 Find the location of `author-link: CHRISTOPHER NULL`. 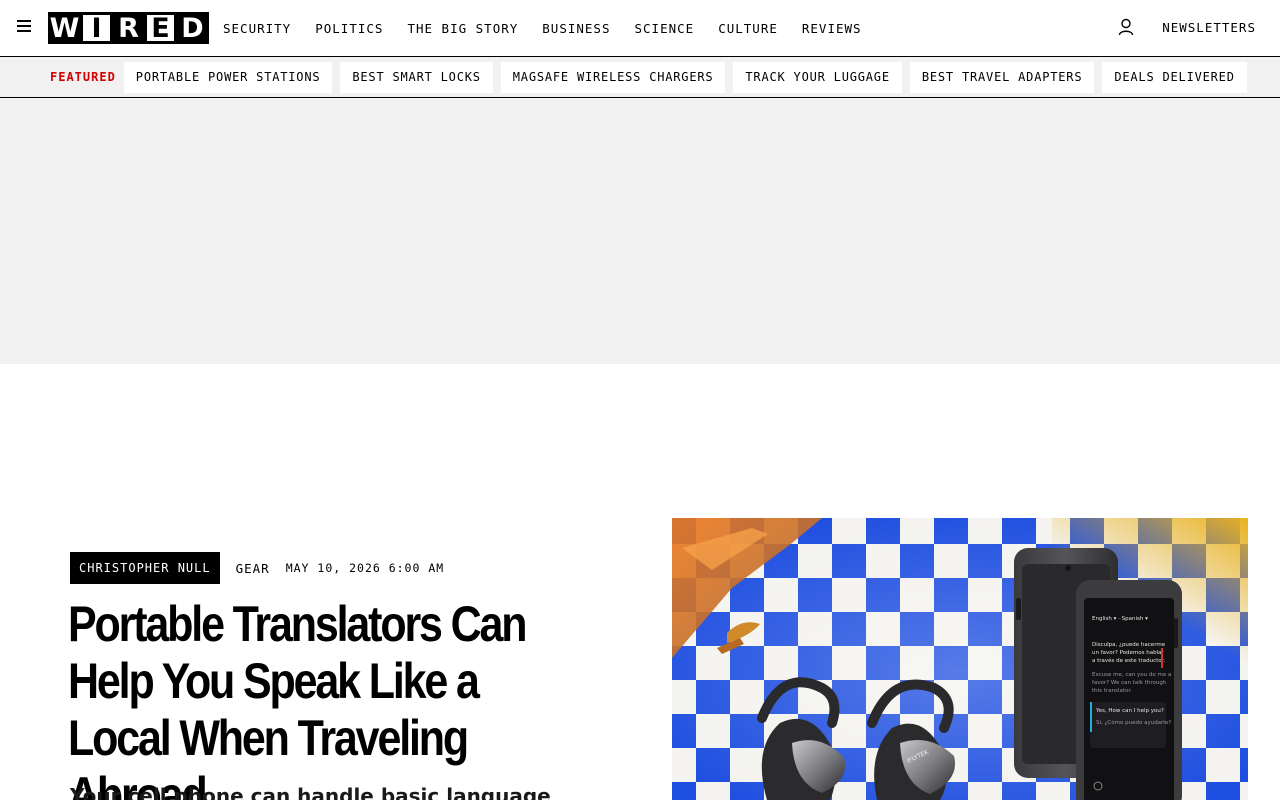

author-link: CHRISTOPHER NULL is located at coordinates (145, 568).